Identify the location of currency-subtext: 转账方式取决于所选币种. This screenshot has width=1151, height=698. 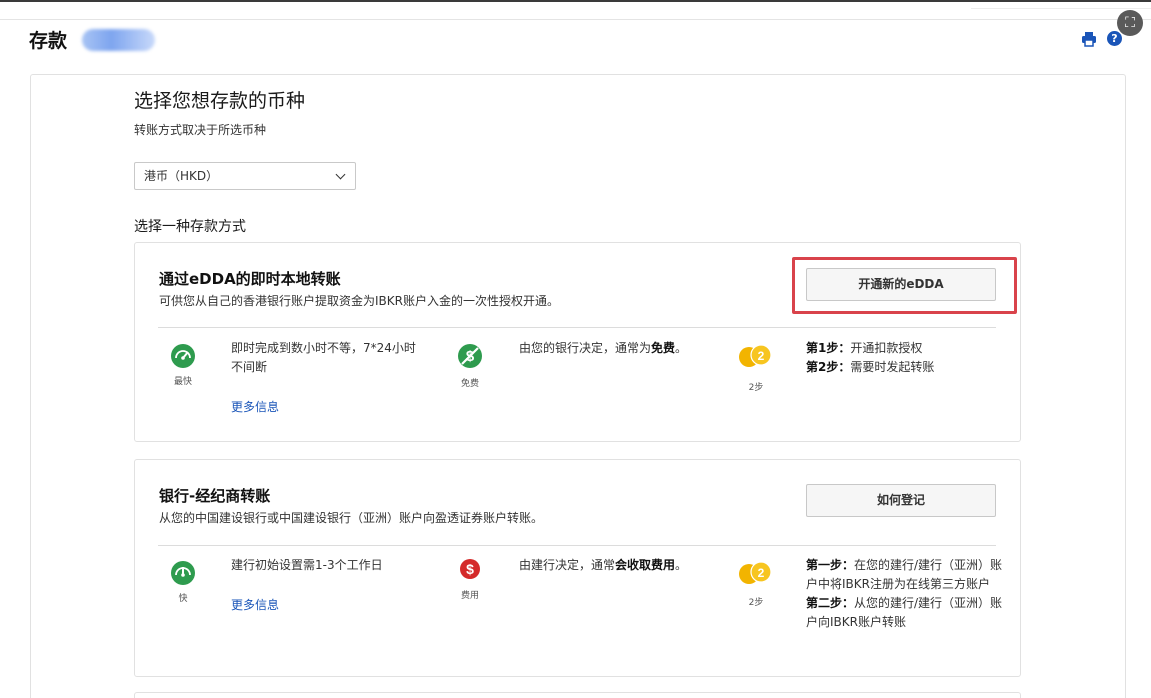
(200, 130).